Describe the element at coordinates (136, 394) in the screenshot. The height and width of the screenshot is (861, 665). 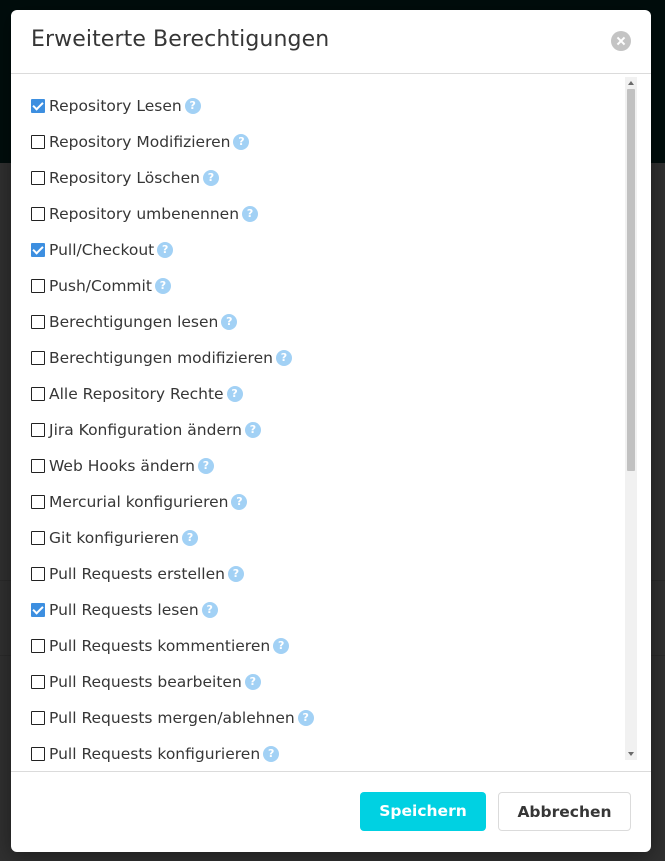
I see `permission-label: Alle Repository Rechte` at that location.